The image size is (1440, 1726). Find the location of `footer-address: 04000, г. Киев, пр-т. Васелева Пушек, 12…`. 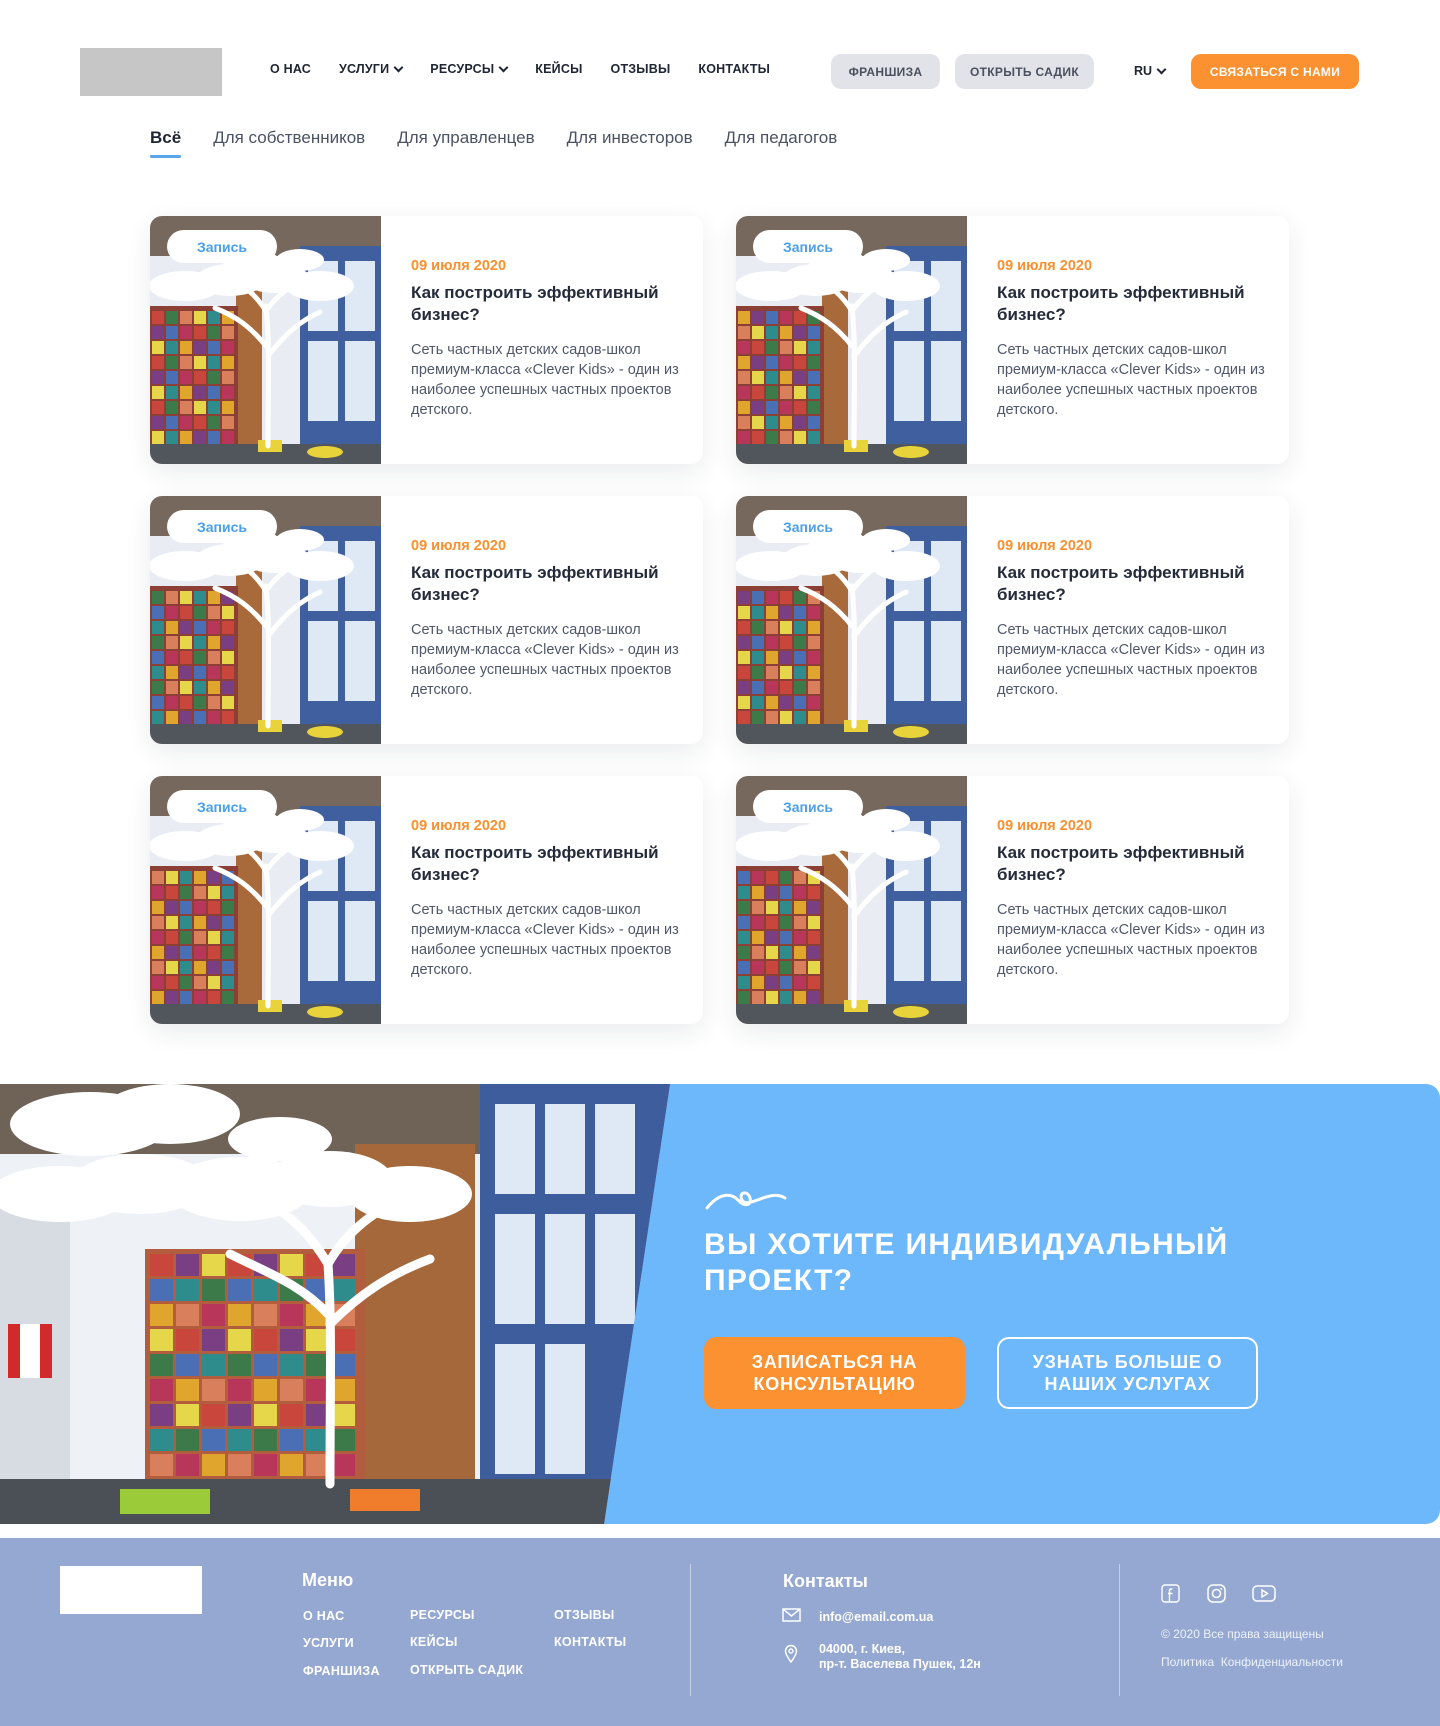

footer-address: 04000, г. Киев, пр-т. Васелева Пушек, 12… is located at coordinates (900, 1657).